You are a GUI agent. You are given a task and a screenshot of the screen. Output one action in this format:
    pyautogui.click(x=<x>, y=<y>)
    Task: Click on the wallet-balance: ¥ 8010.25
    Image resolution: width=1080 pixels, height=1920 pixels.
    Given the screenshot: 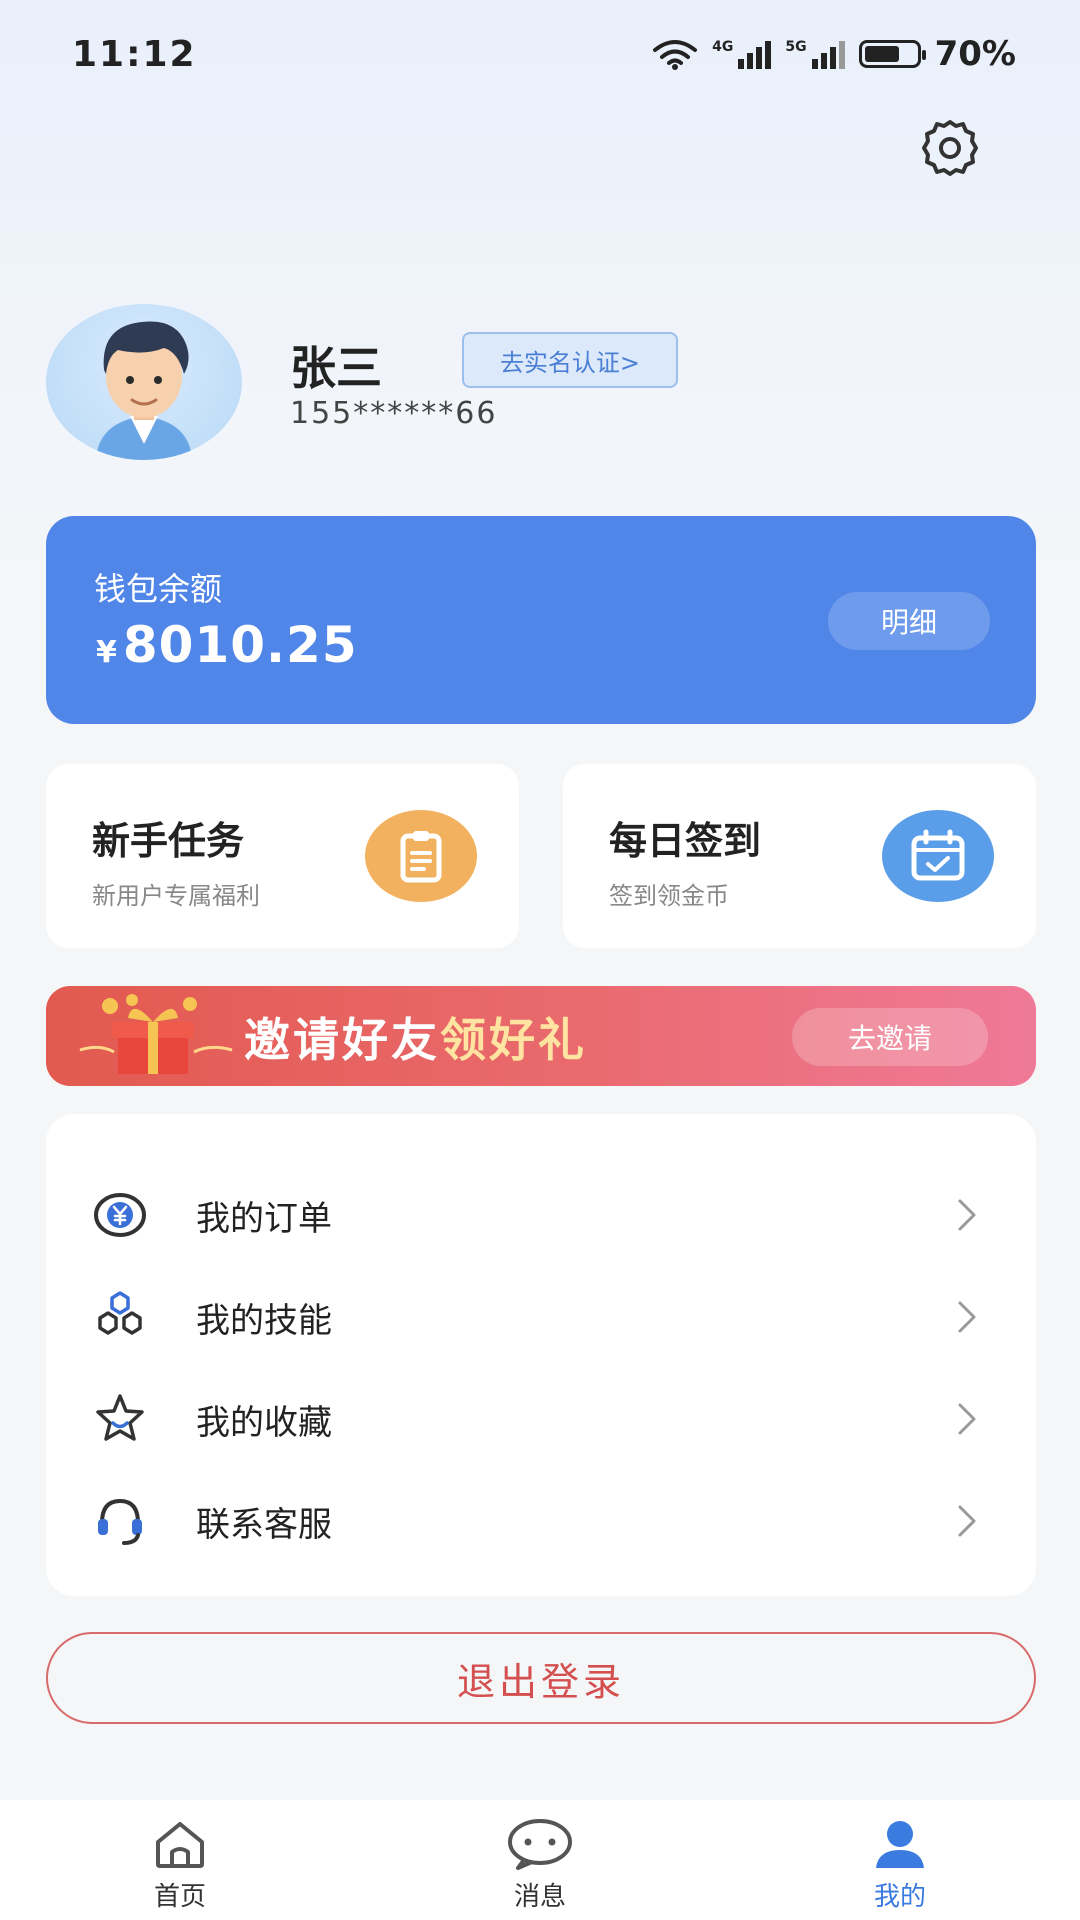 What is the action you would take?
    pyautogui.click(x=227, y=645)
    